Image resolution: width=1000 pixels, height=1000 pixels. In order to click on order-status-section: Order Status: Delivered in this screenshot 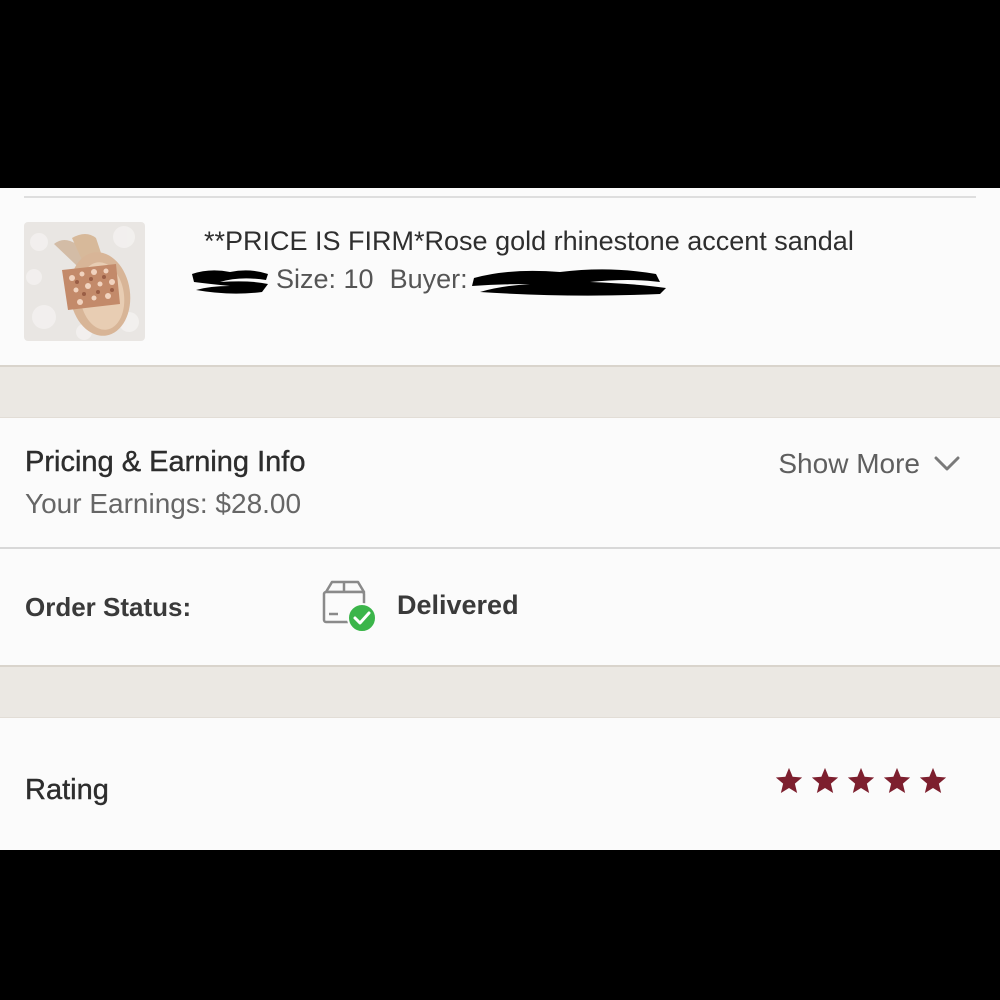, I will do `click(500, 607)`.